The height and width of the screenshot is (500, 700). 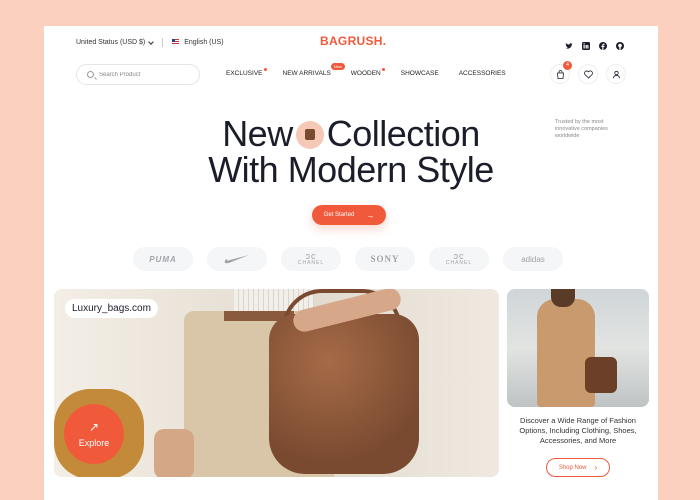 What do you see at coordinates (603, 43) in the screenshot?
I see `facebook-icon` at bounding box center [603, 43].